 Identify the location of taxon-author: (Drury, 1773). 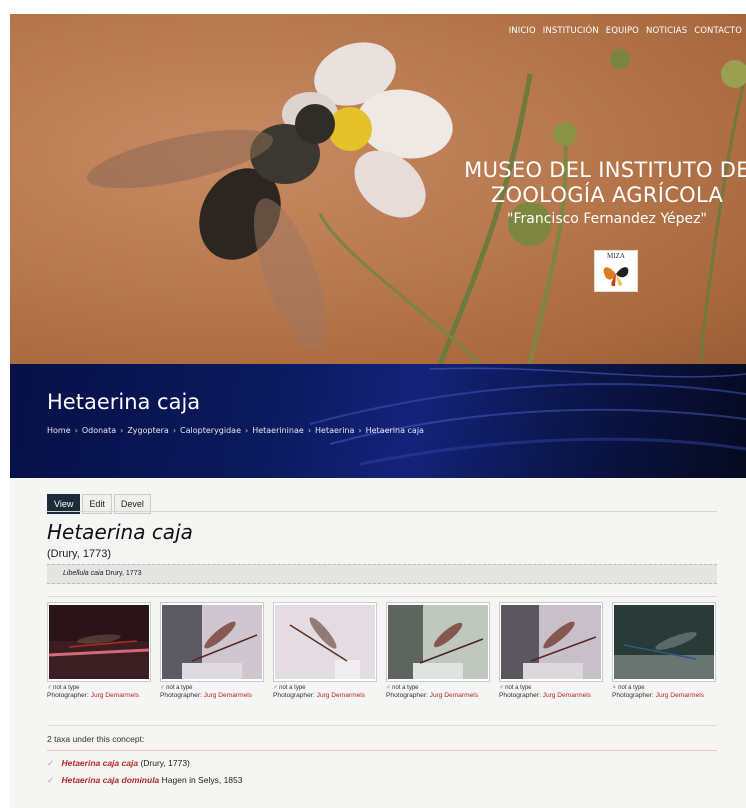
(165, 763).